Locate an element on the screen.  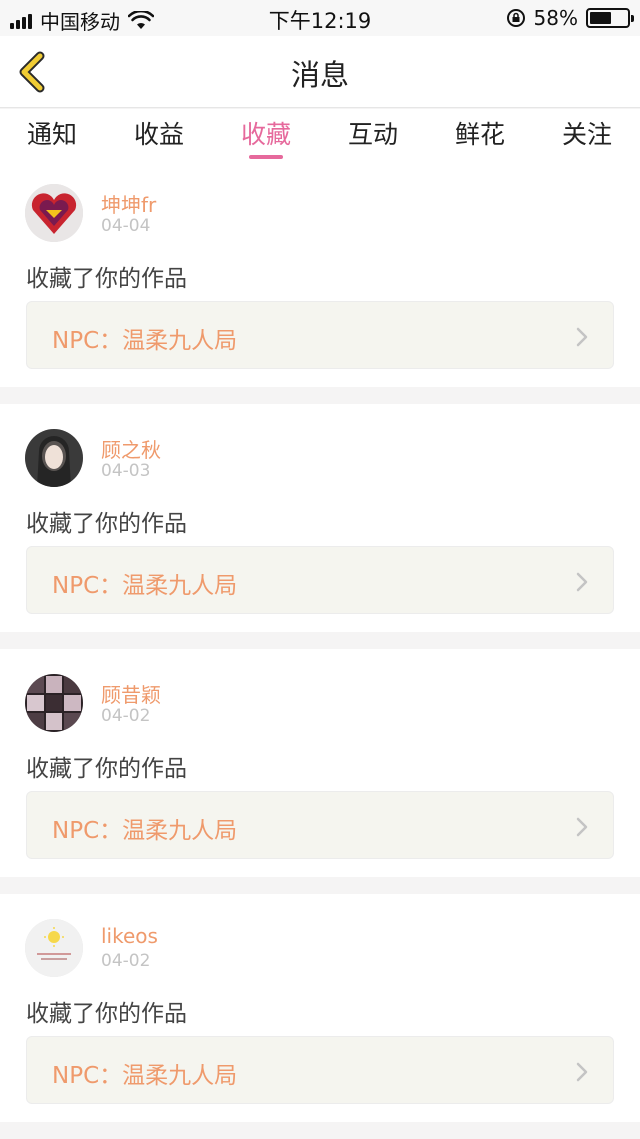
tab-label: 通知 is located at coordinates (51, 134).